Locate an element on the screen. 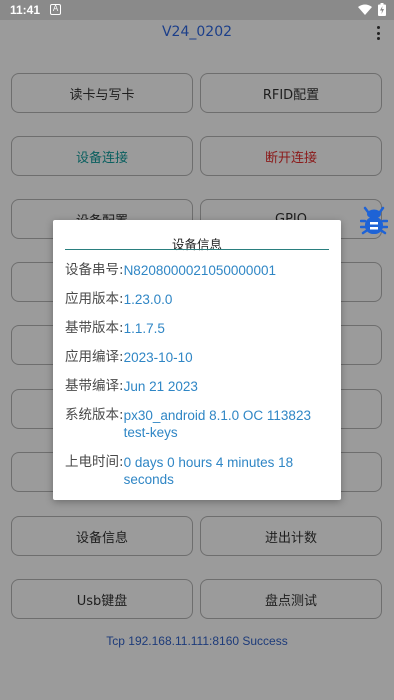 The width and height of the screenshot is (394, 700). info-label: 设备串号: is located at coordinates (94, 270).